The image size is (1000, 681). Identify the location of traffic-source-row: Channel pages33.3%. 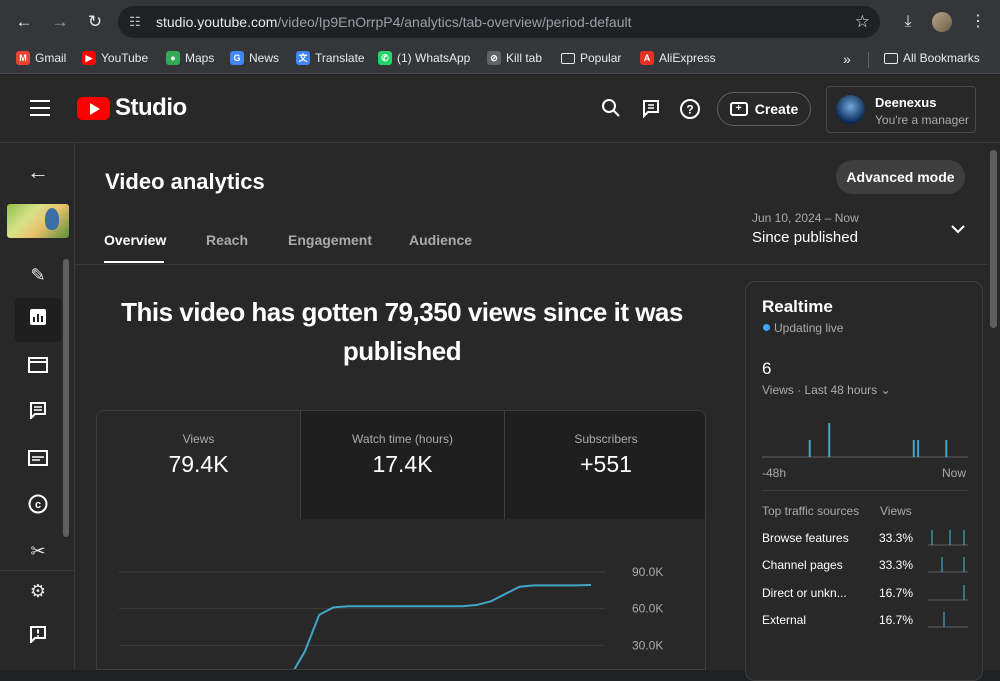
(865, 565).